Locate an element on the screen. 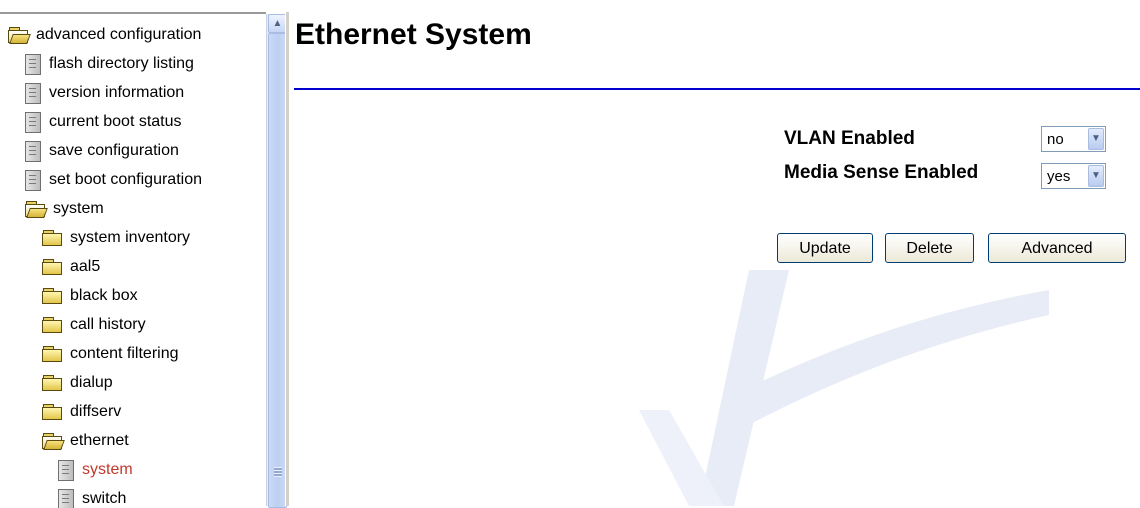  tree-item-content-filtering: content filtering is located at coordinates (110, 354).